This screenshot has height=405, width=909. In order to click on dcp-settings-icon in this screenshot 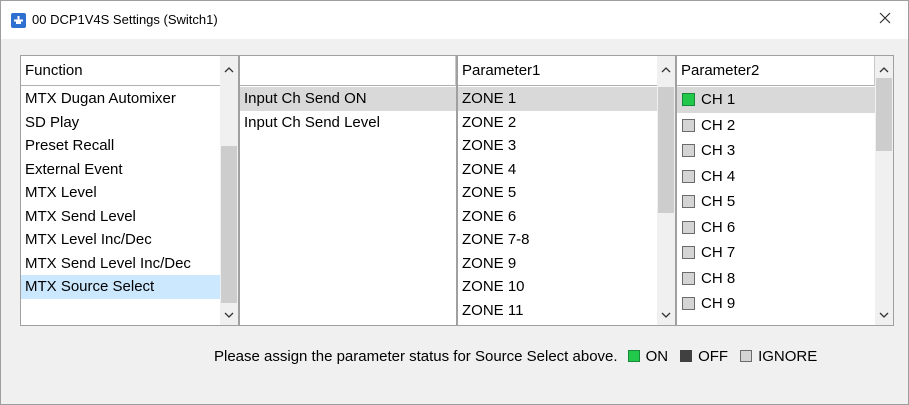, I will do `click(18, 20)`.